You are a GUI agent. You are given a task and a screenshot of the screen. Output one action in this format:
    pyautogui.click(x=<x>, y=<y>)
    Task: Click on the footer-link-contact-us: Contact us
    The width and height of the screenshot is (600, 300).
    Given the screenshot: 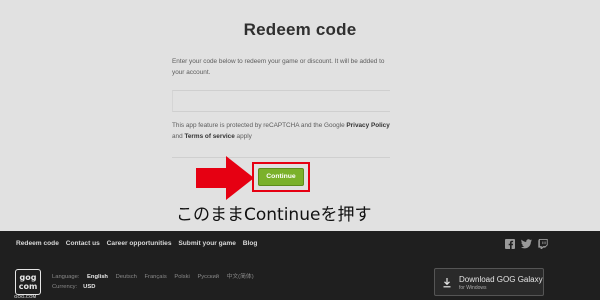 What is the action you would take?
    pyautogui.click(x=83, y=243)
    